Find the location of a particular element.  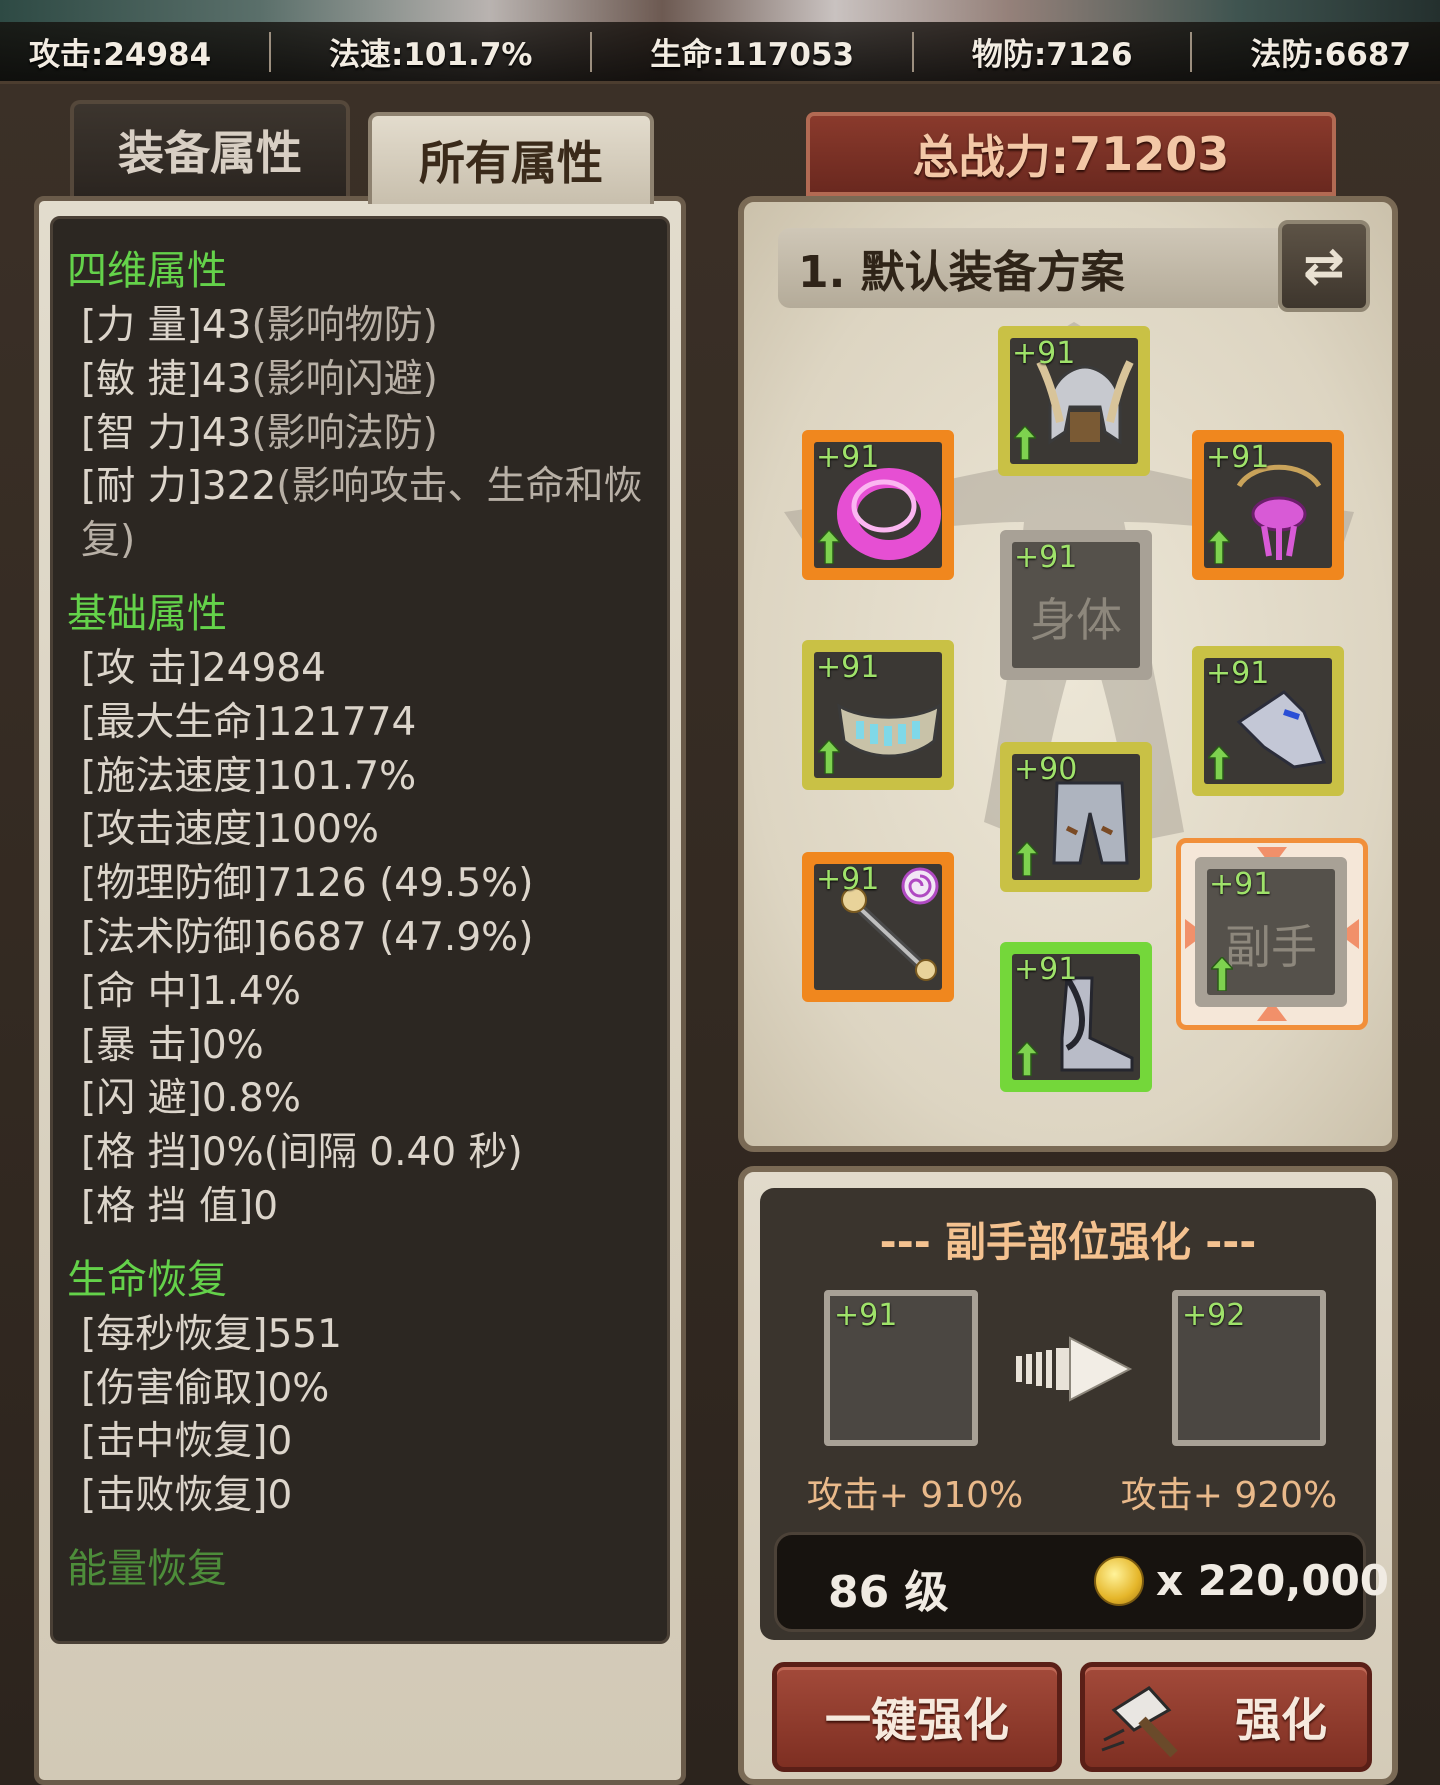

attr-row: [伤害偷取]0% is located at coordinates (366, 1389).